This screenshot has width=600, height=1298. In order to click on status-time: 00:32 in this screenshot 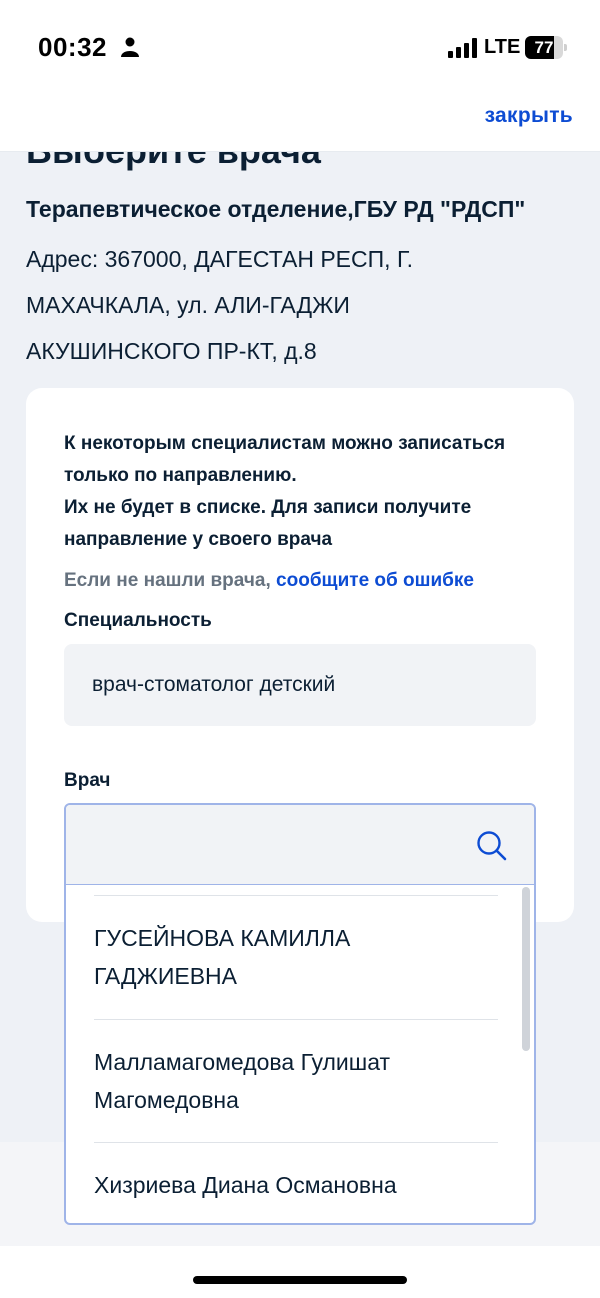, I will do `click(72, 47)`.